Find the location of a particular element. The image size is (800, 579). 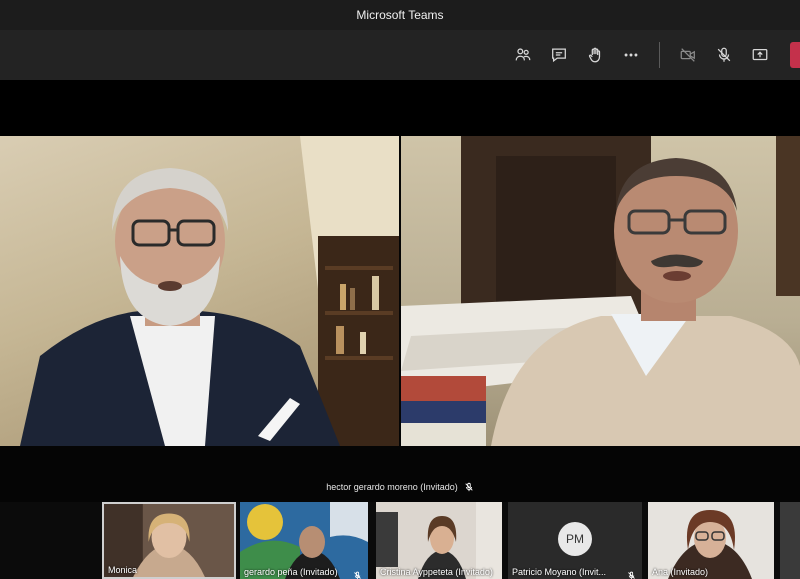

share-screen-button is located at coordinates (760, 55).